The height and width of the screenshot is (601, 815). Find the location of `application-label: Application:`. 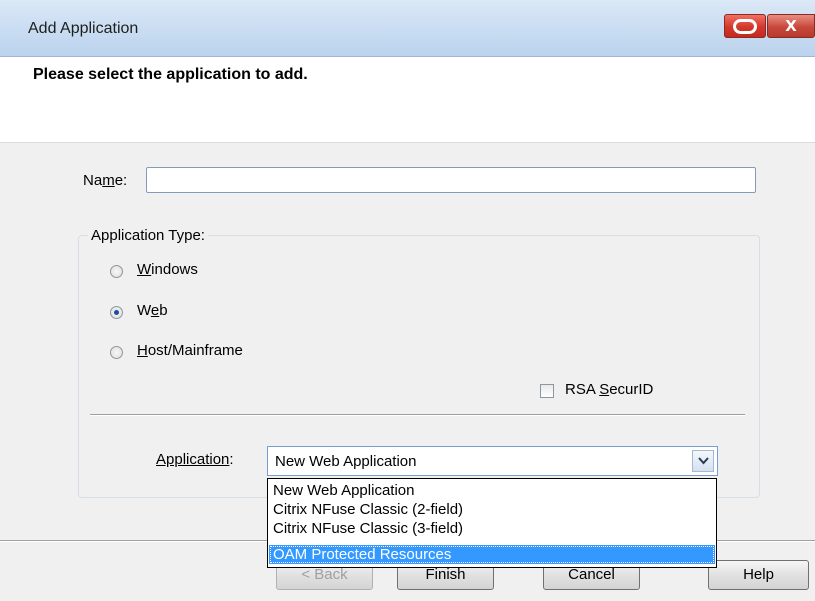

application-label: Application: is located at coordinates (195, 459).